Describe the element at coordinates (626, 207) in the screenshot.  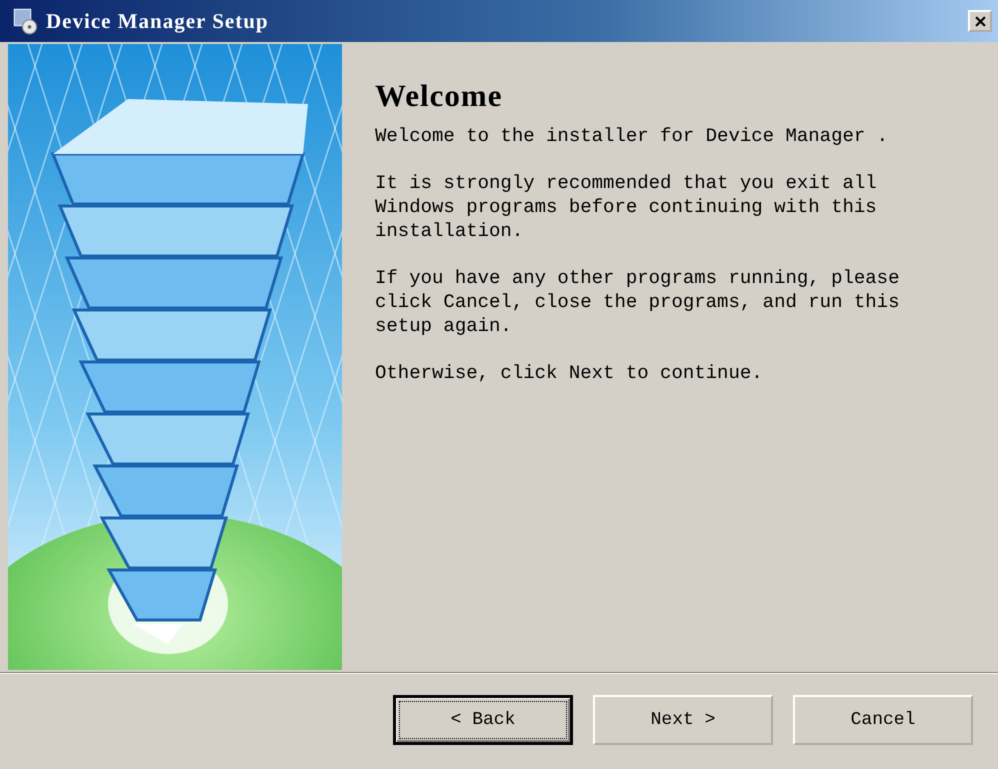
I see `body-text: It is strongly recommended that you exit all Windows programs before continuing with this installation.` at that location.